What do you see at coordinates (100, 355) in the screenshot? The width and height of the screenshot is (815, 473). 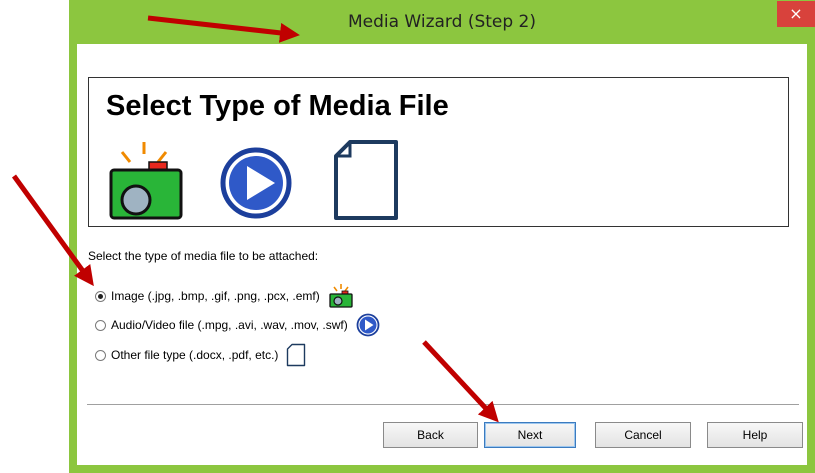 I see `other-radio` at bounding box center [100, 355].